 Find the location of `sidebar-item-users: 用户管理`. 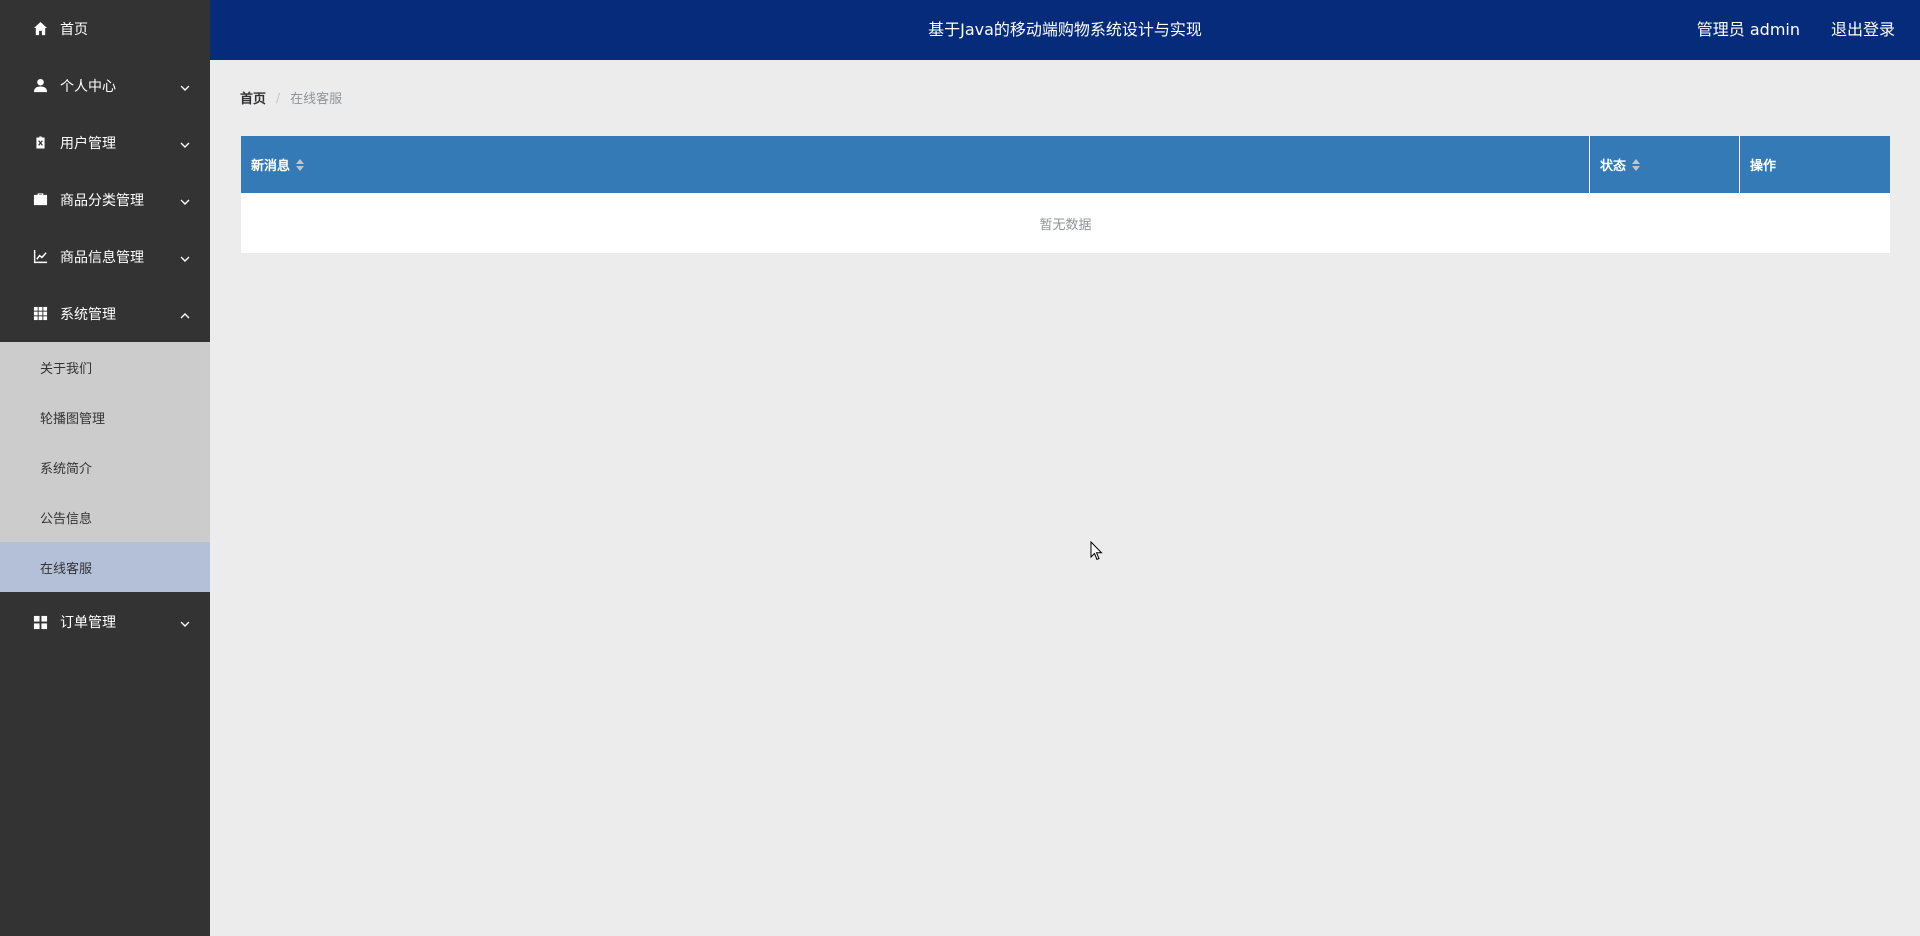

sidebar-item-users: 用户管理 is located at coordinates (105, 142).